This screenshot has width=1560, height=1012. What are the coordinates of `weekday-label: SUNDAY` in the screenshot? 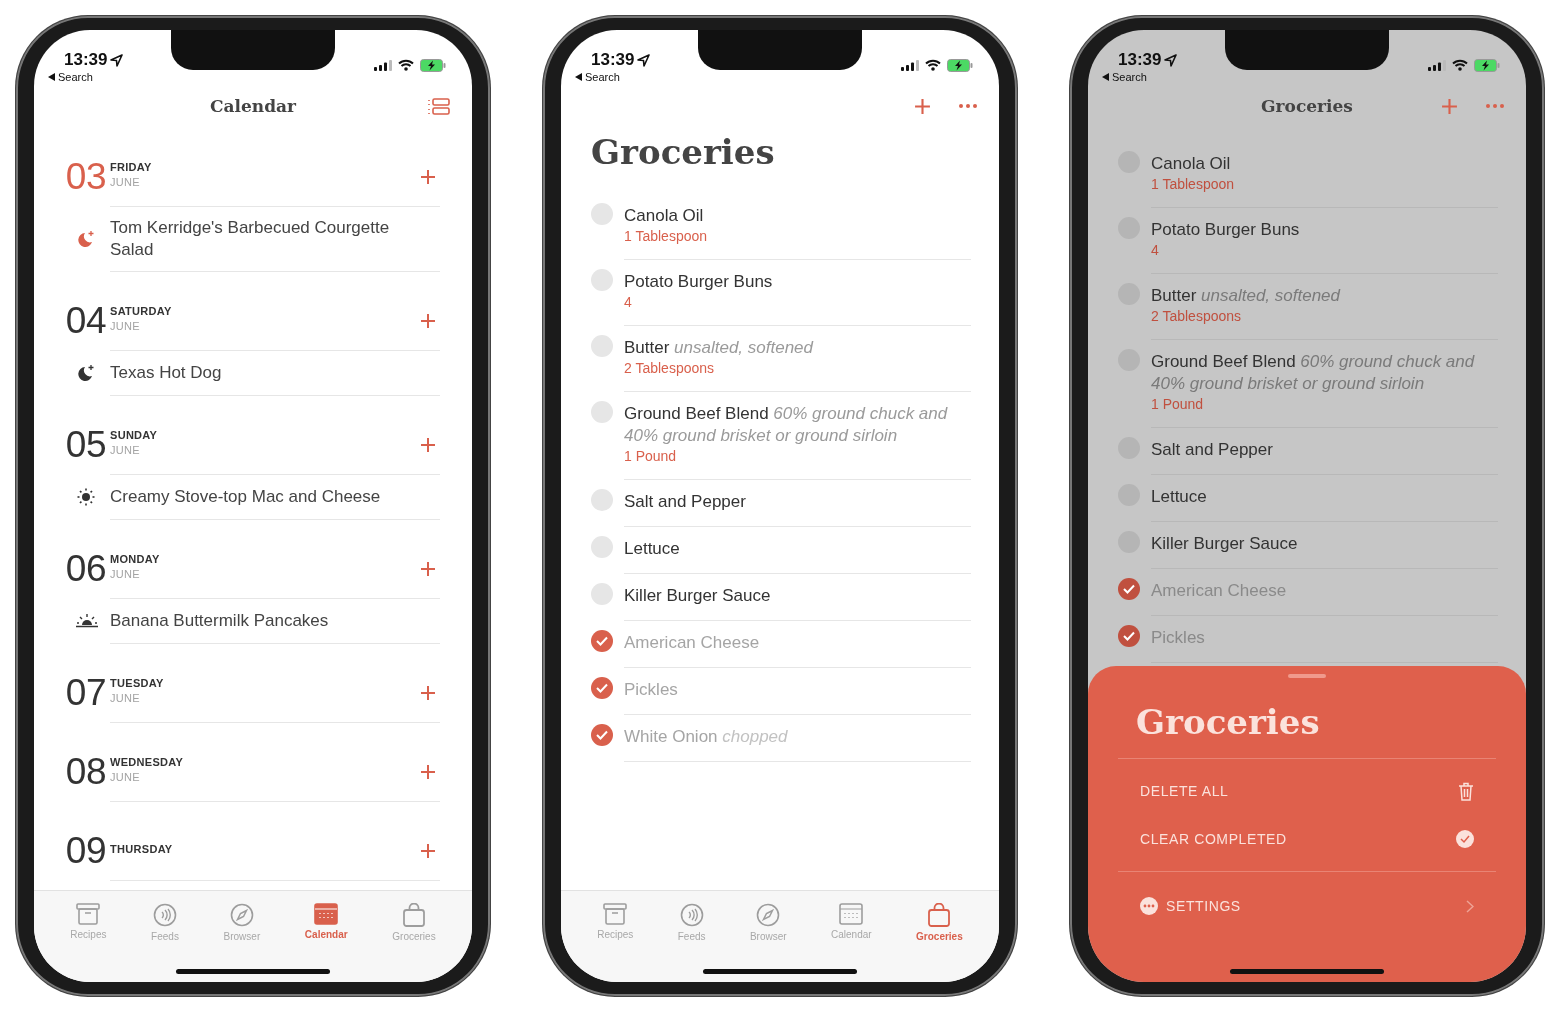 It's located at (134, 435).